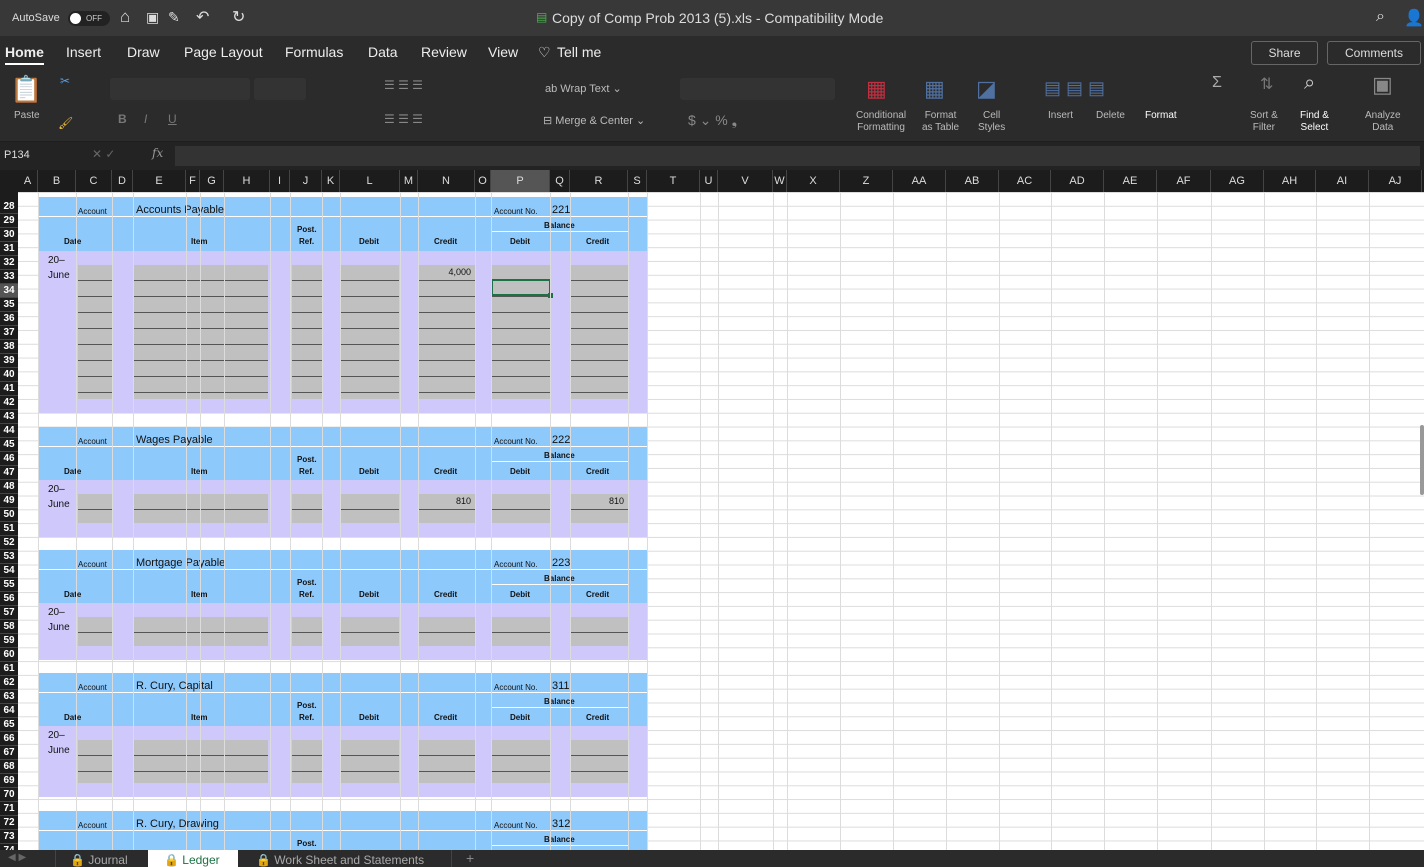 The image size is (1424, 867). What do you see at coordinates (9, 333) in the screenshot?
I see `row-header-37: 37` at bounding box center [9, 333].